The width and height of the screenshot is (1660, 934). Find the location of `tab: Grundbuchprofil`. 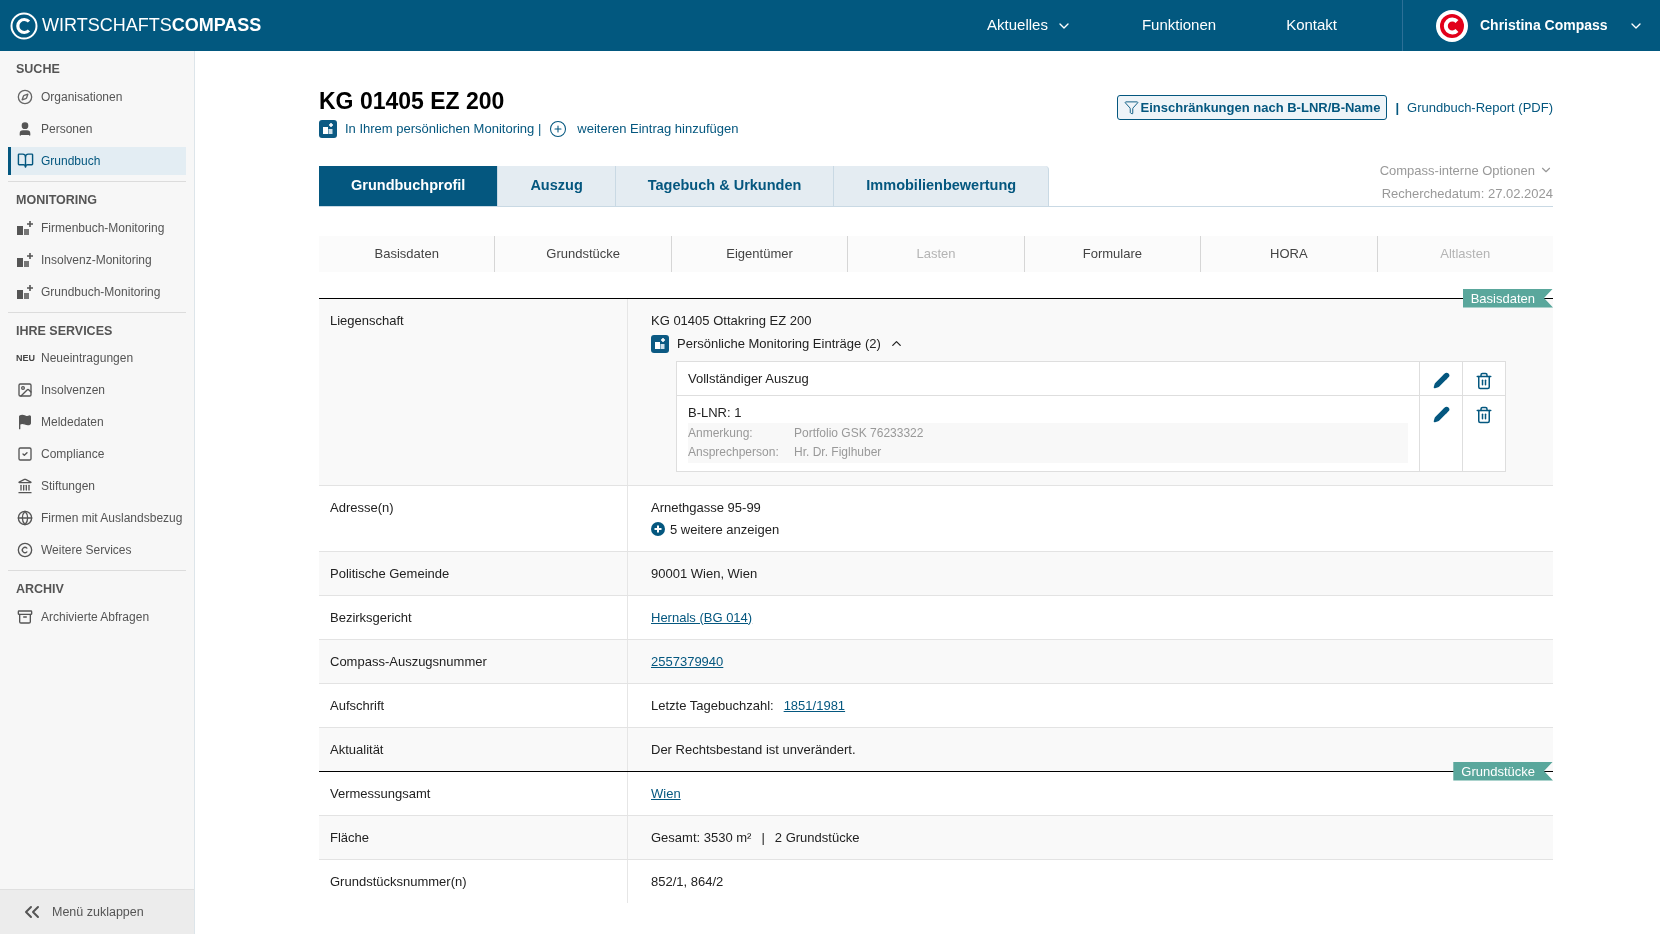

tab: Grundbuchprofil is located at coordinates (409, 185).